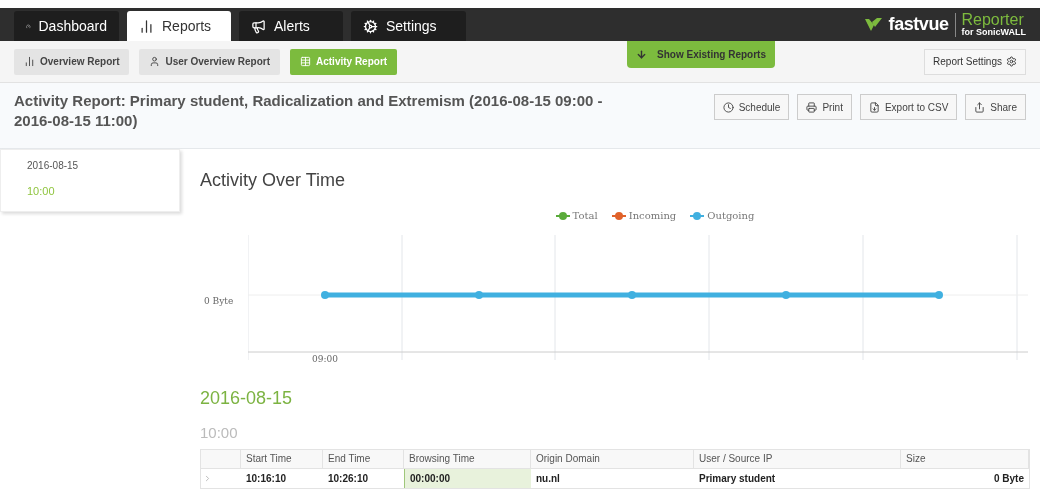 This screenshot has height=495, width=1040. I want to click on printer-icon, so click(812, 107).